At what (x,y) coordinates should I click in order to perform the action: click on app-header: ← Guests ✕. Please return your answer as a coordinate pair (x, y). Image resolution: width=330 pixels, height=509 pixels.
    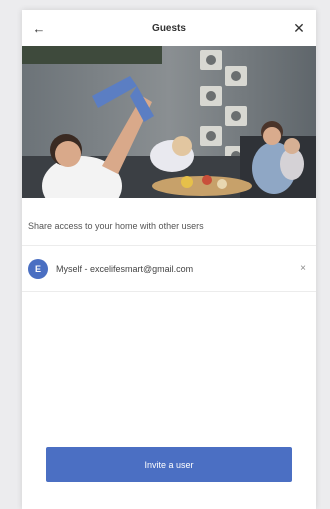
    Looking at the image, I should click on (169, 28).